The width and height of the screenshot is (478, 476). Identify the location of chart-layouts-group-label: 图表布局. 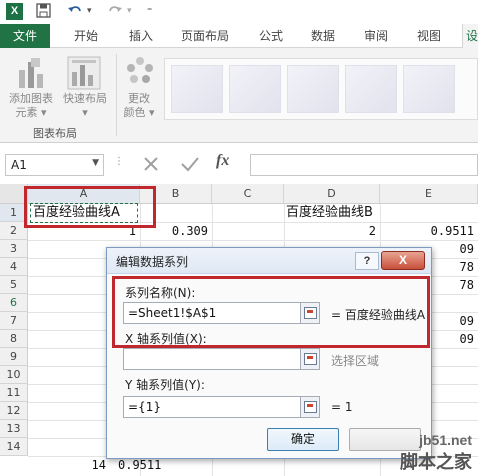
(55, 133).